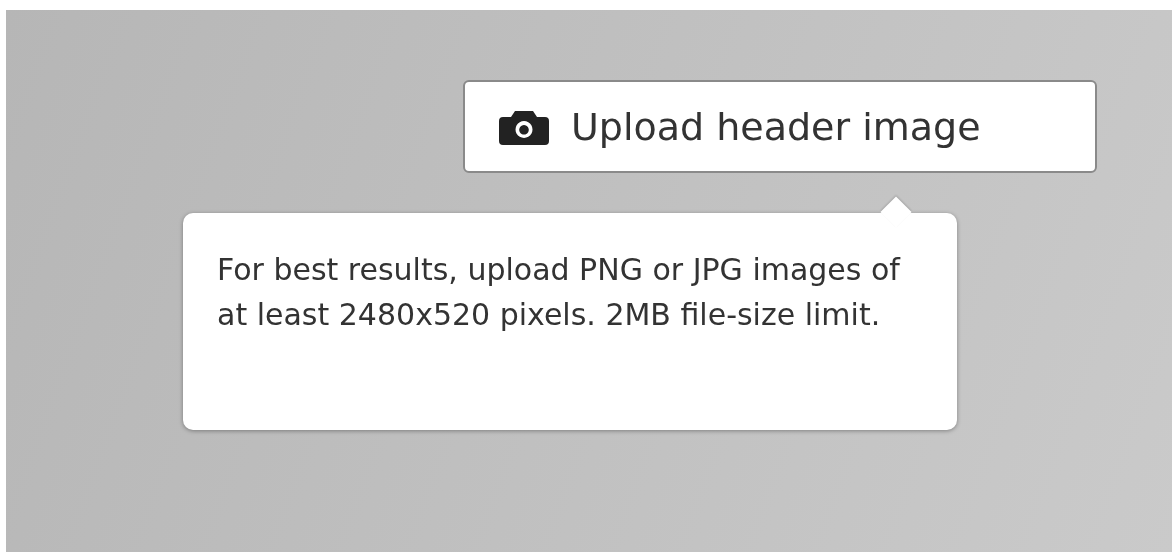  I want to click on camera-icon, so click(524, 126).